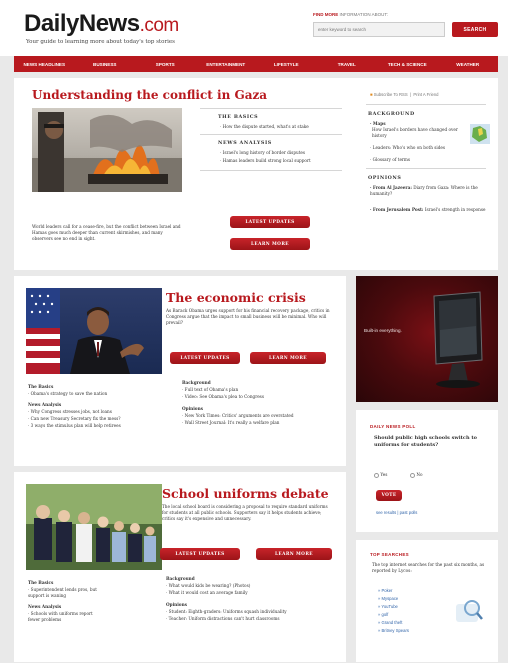  I want to click on poll-option-no: No, so click(416, 475).